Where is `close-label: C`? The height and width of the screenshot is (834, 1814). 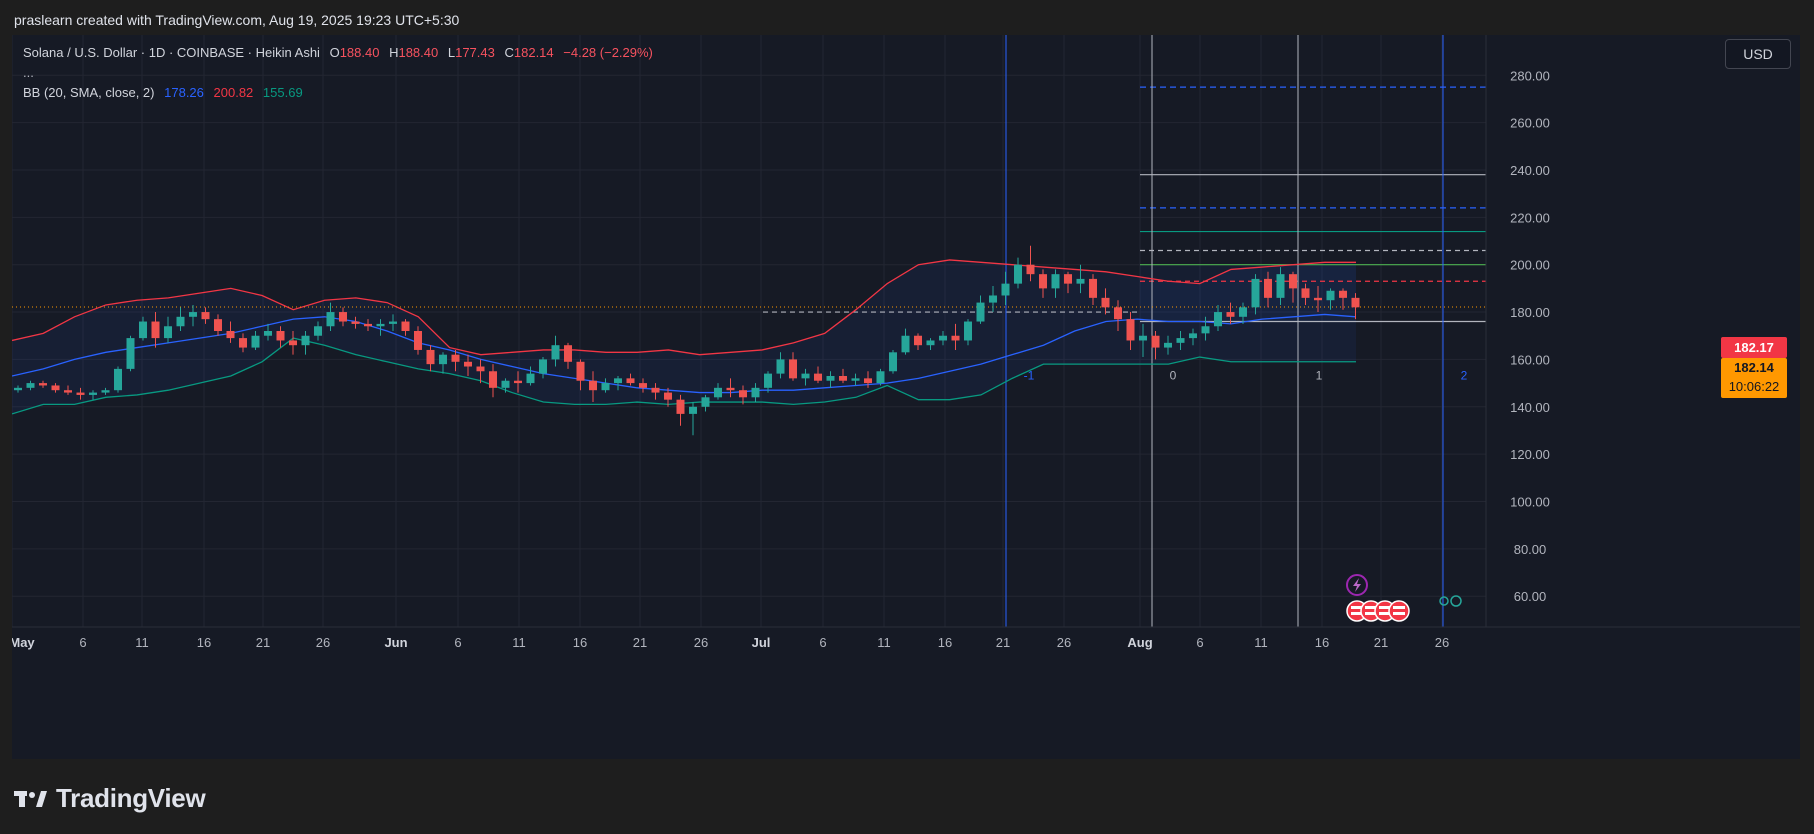
close-label: C is located at coordinates (509, 52).